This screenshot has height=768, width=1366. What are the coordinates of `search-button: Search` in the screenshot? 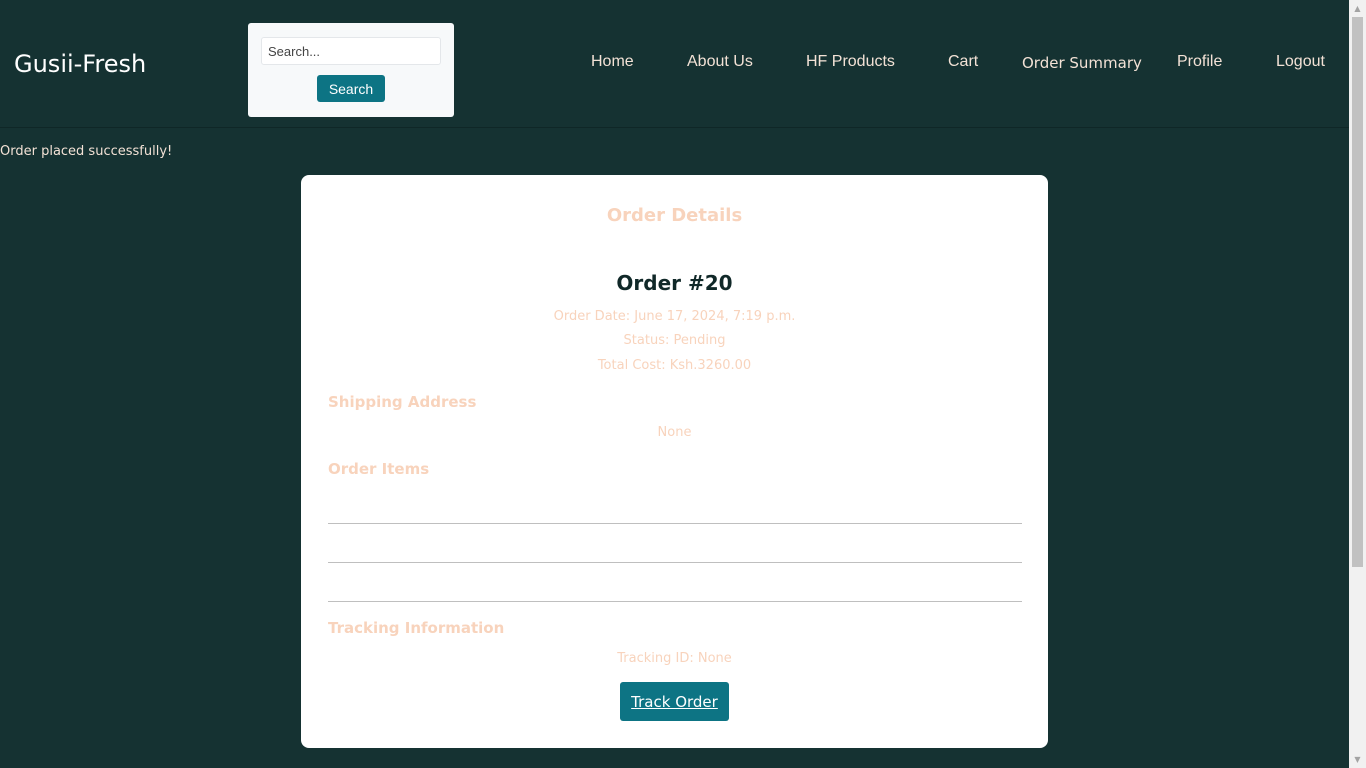 It's located at (351, 88).